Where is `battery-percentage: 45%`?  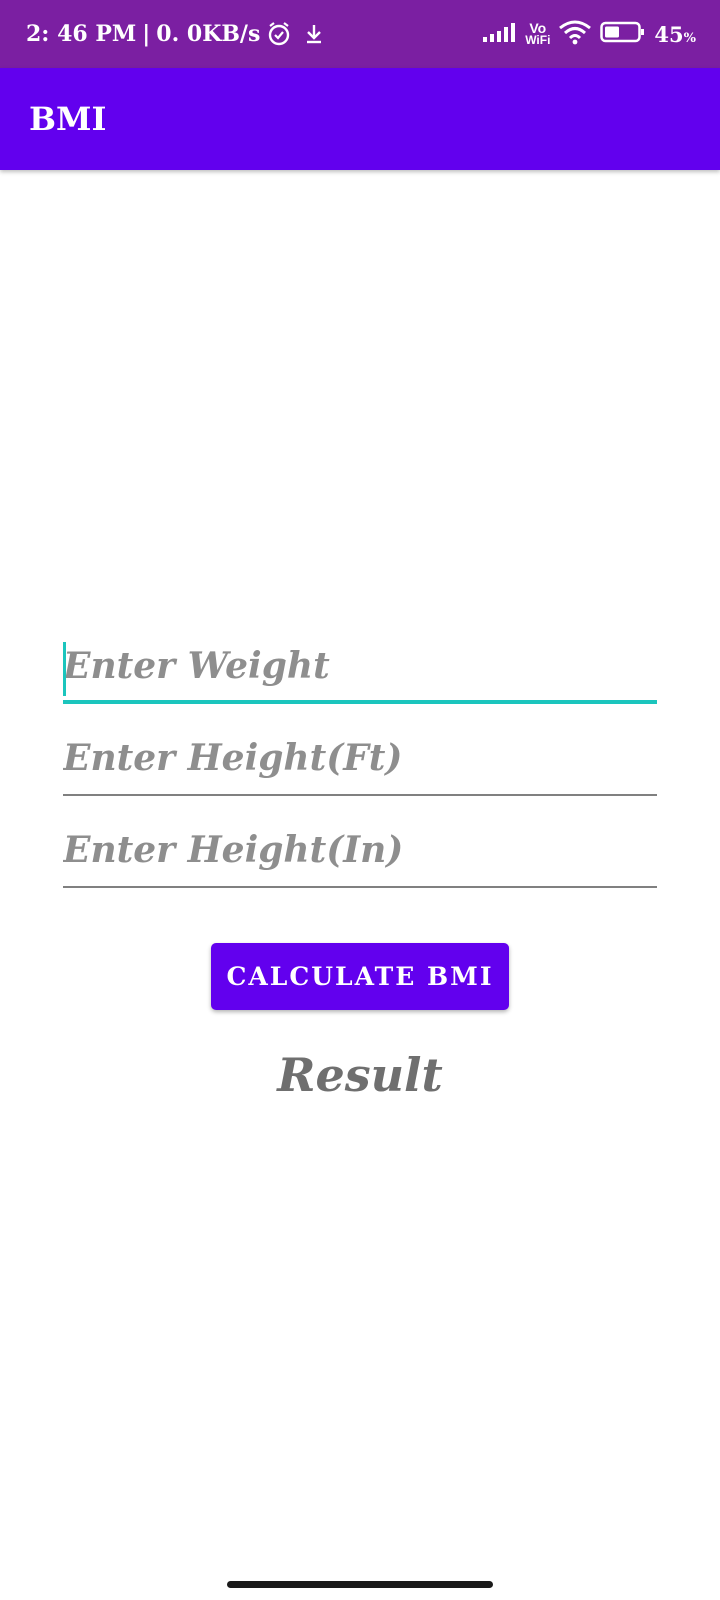
battery-percentage: 45% is located at coordinates (675, 34).